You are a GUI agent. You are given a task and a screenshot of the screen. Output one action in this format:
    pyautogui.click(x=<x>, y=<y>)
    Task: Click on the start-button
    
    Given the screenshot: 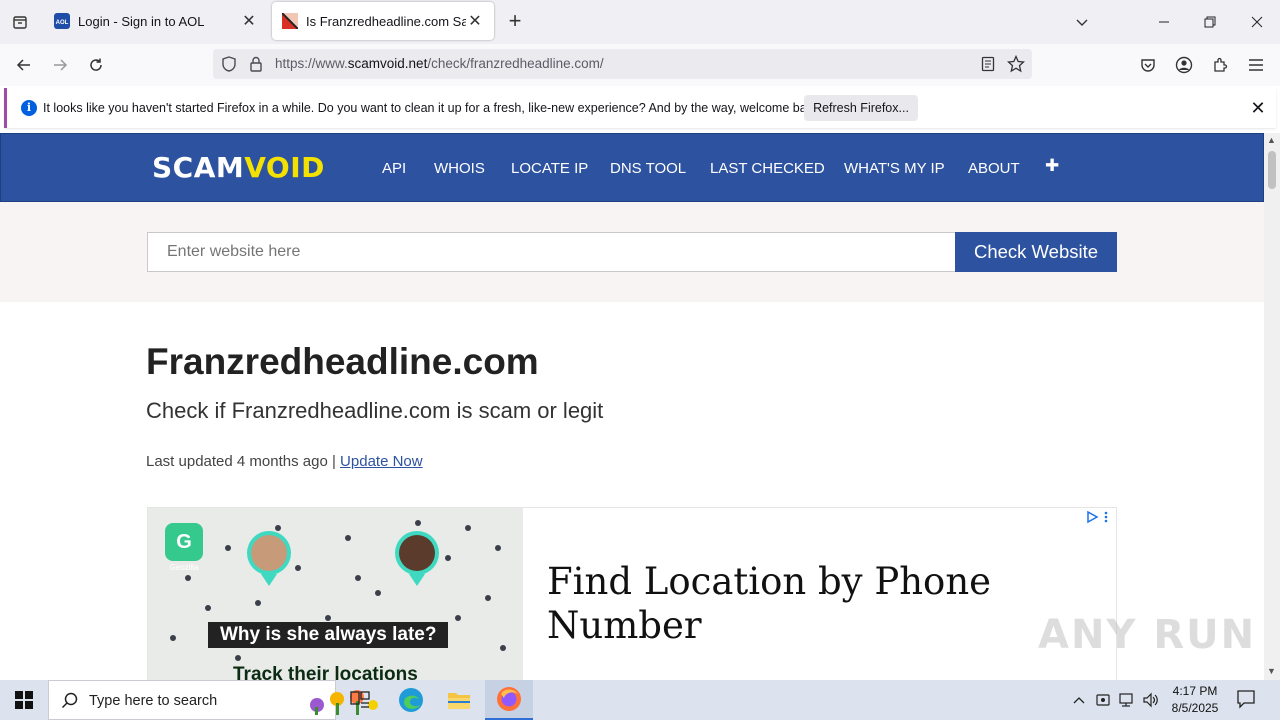 What is the action you would take?
    pyautogui.click(x=24, y=700)
    